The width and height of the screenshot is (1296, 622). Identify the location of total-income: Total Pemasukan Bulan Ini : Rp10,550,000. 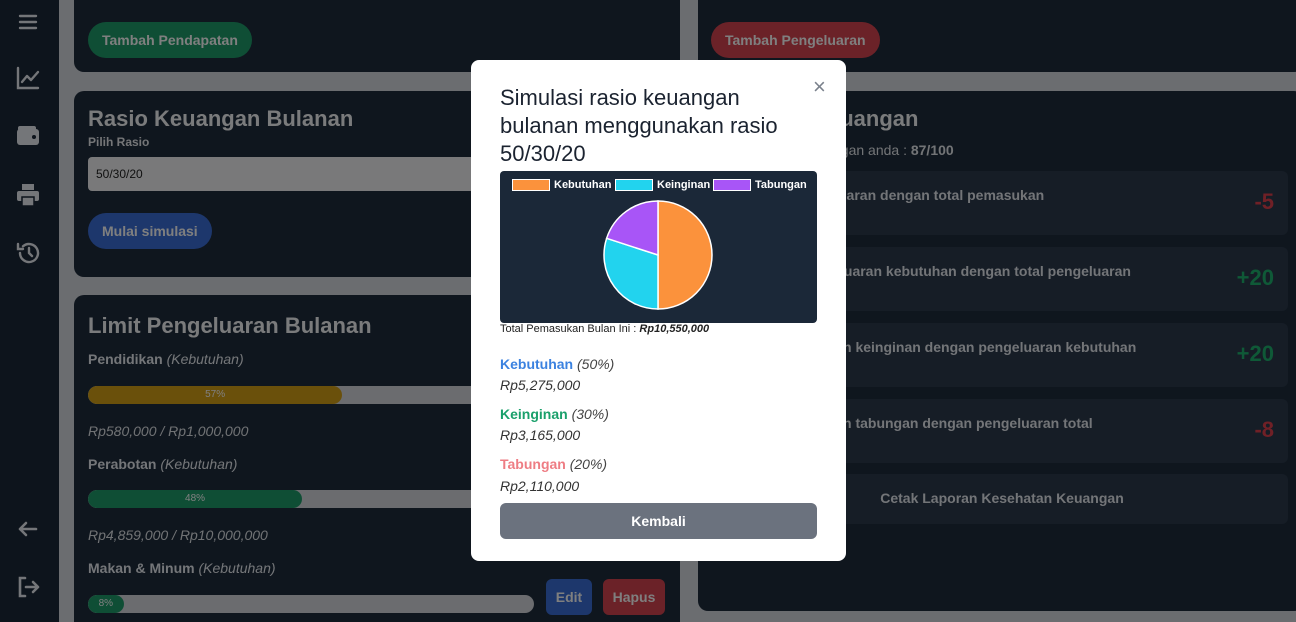
(605, 329).